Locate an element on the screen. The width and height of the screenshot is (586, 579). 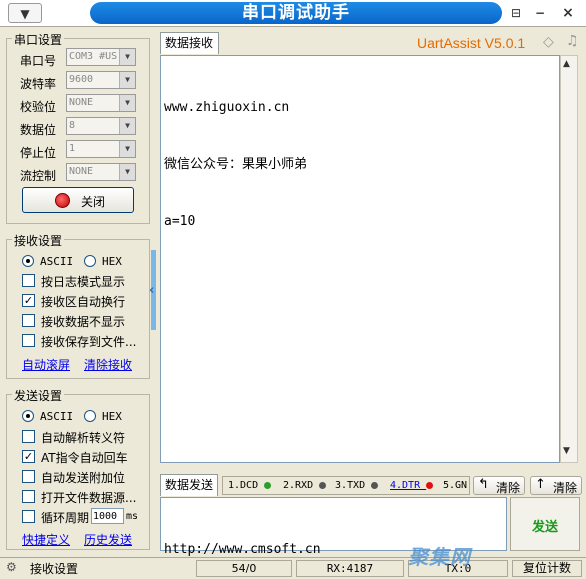
title-bar: ▼ 串口调试助手 ⊟ − × is located at coordinates (293, 13).